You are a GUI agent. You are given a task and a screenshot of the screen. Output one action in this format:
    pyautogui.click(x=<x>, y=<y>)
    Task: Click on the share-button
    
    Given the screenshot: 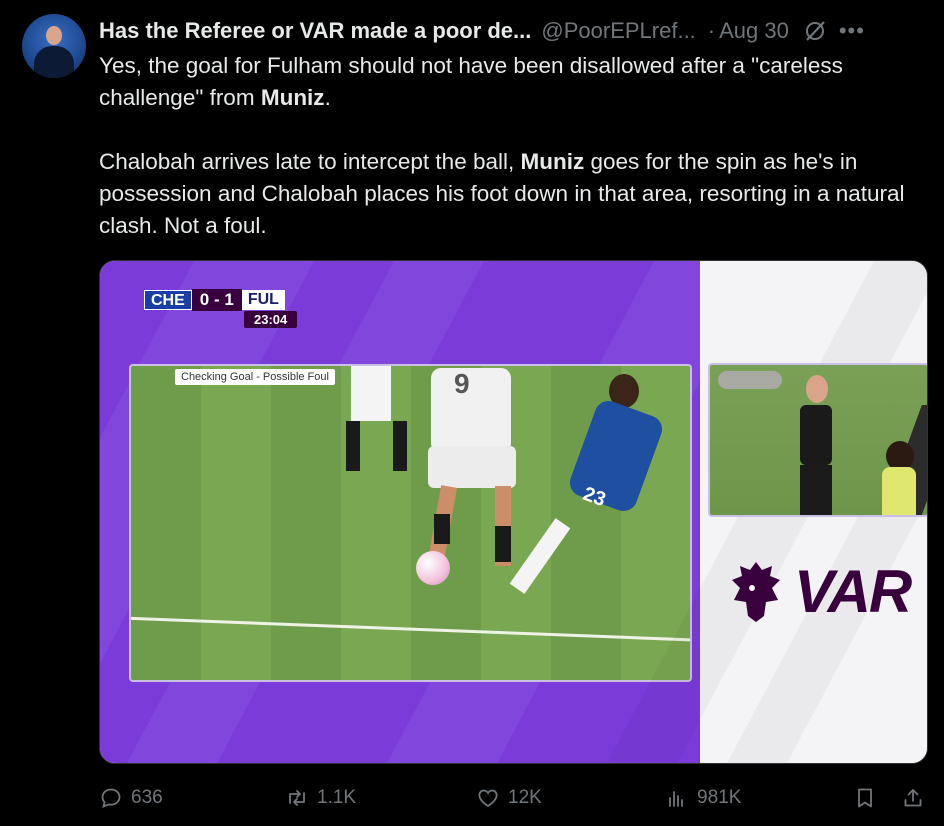 What is the action you would take?
    pyautogui.click(x=913, y=798)
    